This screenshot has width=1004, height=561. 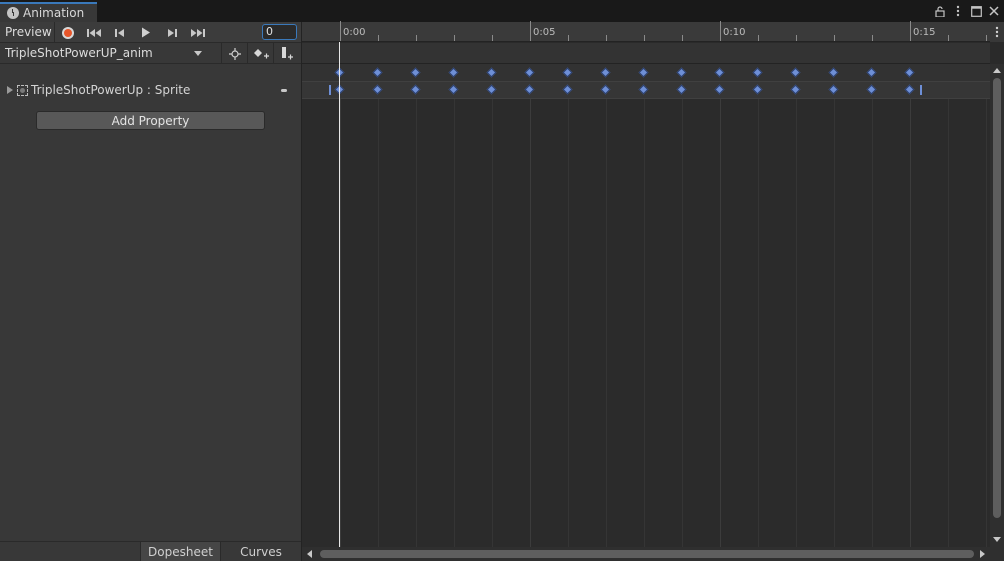 I want to click on tab-curves: Curves, so click(x=260, y=551).